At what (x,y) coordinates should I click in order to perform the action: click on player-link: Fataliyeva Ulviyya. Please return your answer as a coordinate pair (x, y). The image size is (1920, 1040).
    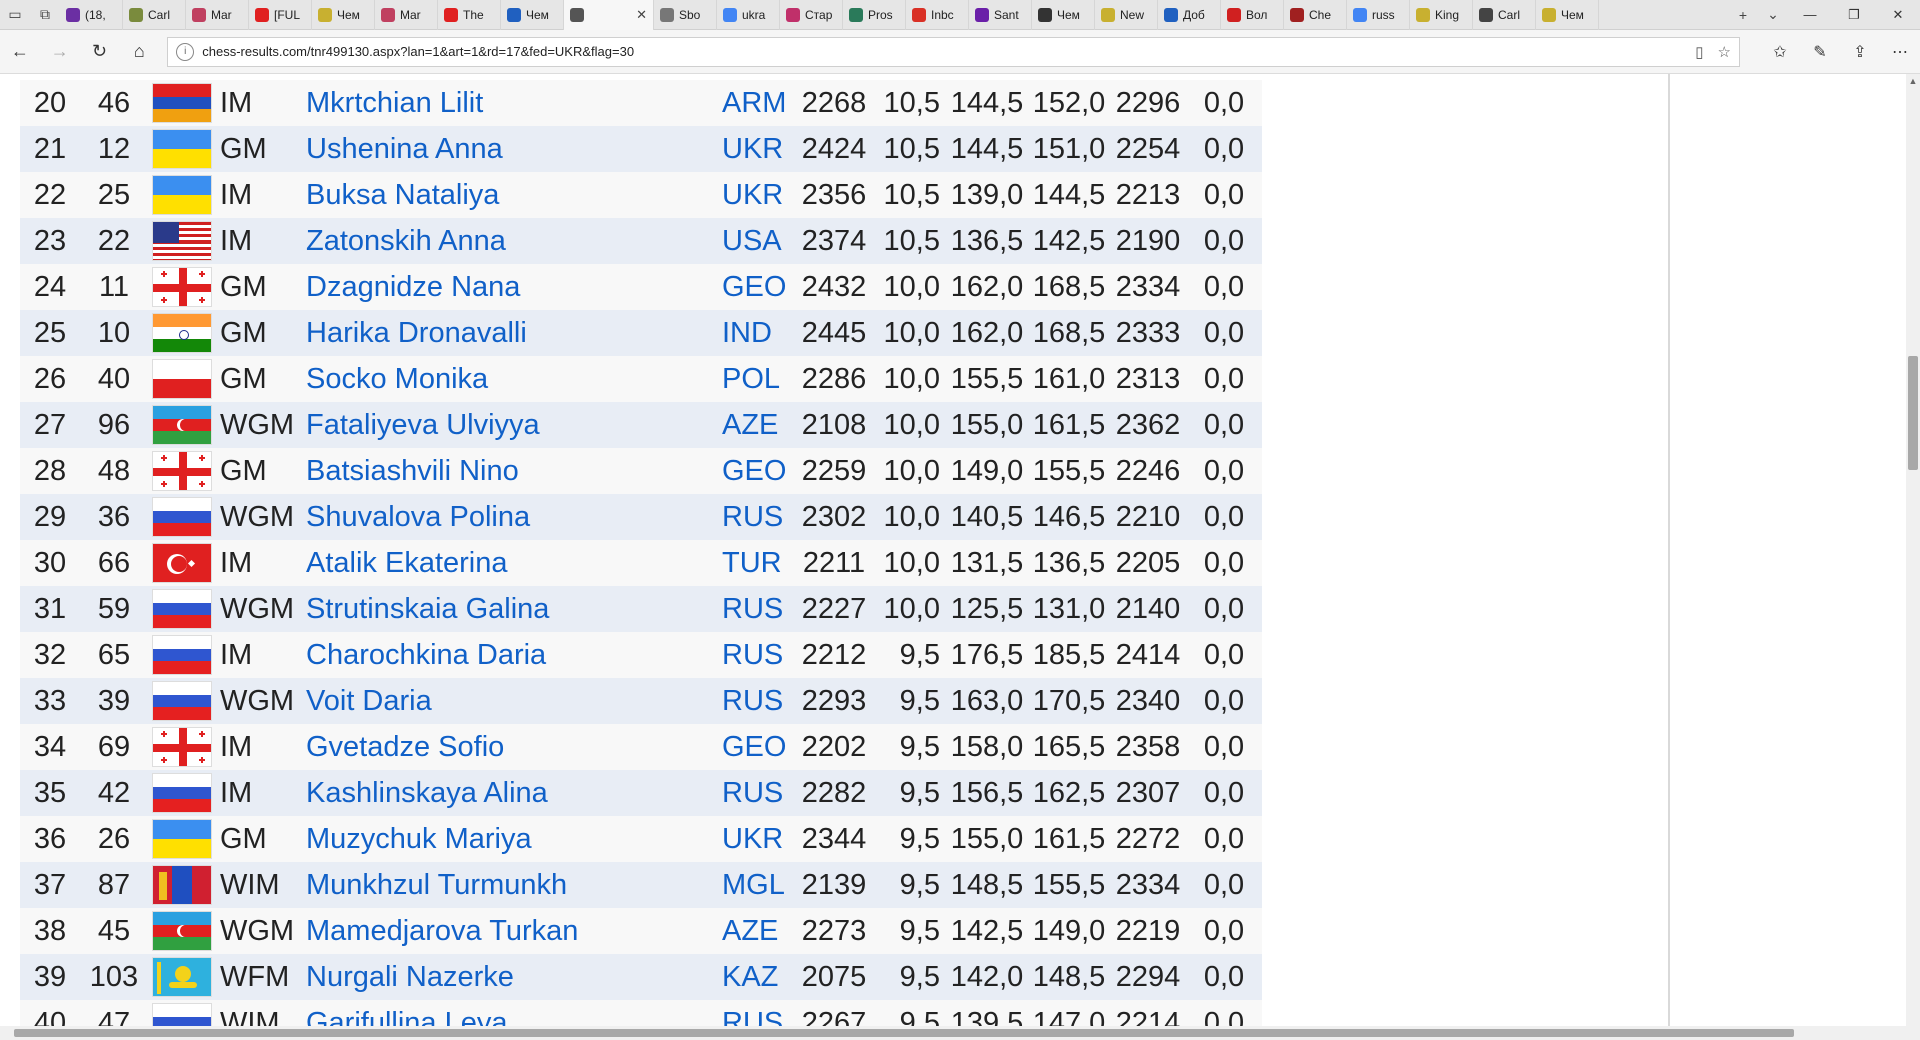
    Looking at the image, I should click on (423, 425).